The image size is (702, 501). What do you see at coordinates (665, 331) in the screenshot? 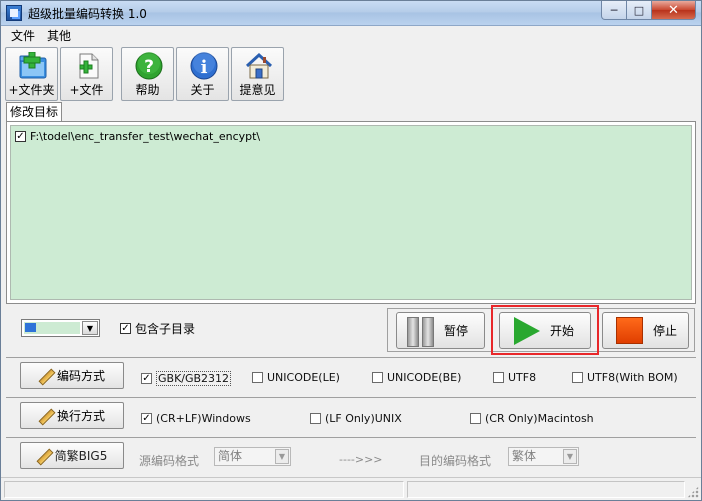
I see `stop-label: 停止` at bounding box center [665, 331].